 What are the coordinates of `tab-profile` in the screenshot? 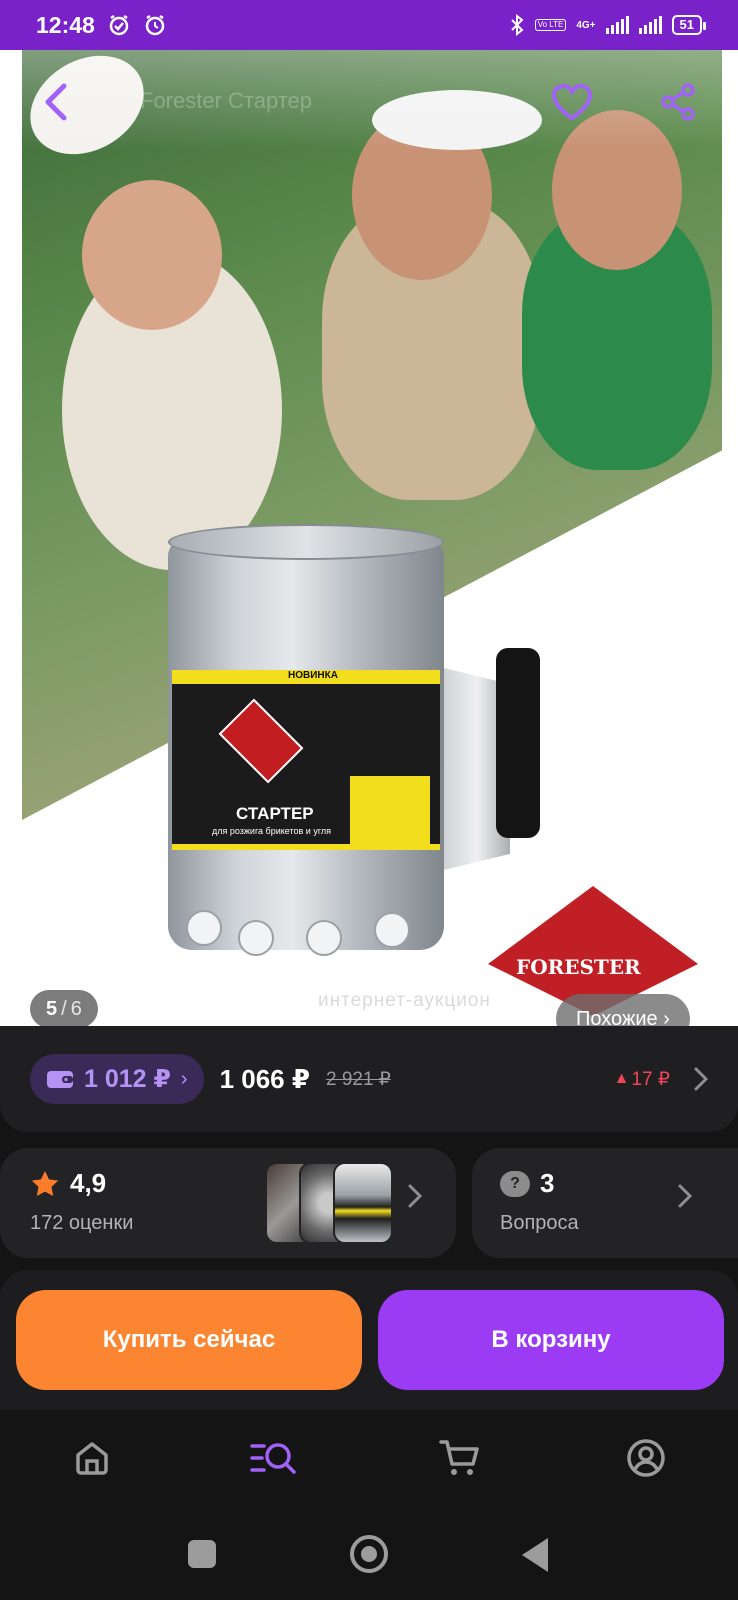 It's located at (646, 1458).